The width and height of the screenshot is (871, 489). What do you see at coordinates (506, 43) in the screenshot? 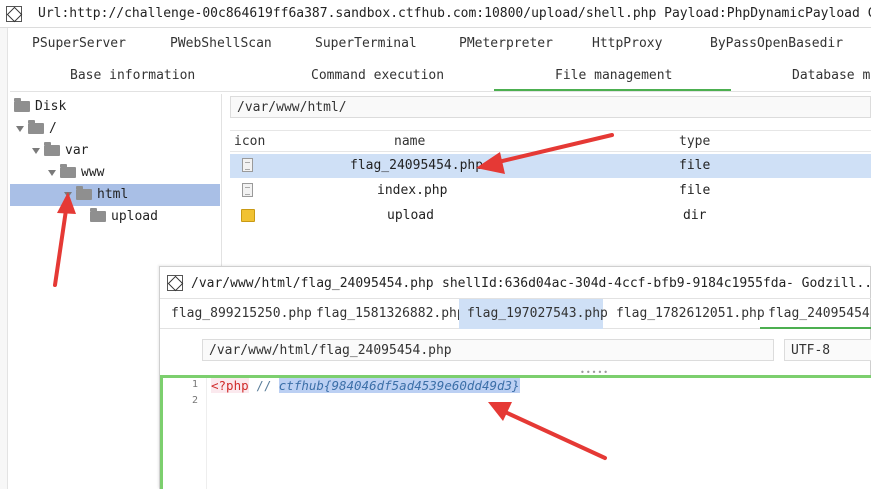
I see `plugin-pmeterpreter: PMeterpreter` at bounding box center [506, 43].